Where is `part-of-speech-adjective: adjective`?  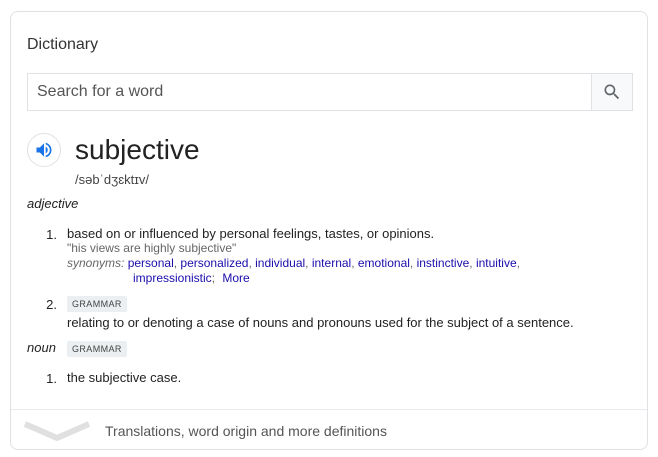 part-of-speech-adjective: adjective is located at coordinates (53, 203).